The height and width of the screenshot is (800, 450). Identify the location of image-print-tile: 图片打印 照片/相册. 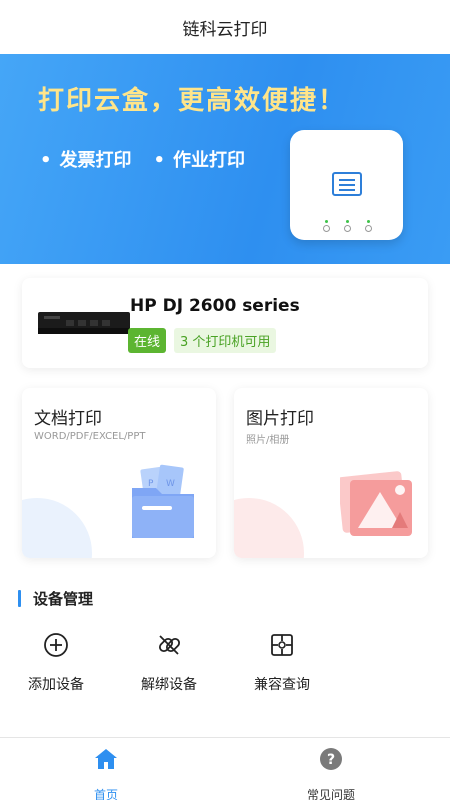
(331, 473).